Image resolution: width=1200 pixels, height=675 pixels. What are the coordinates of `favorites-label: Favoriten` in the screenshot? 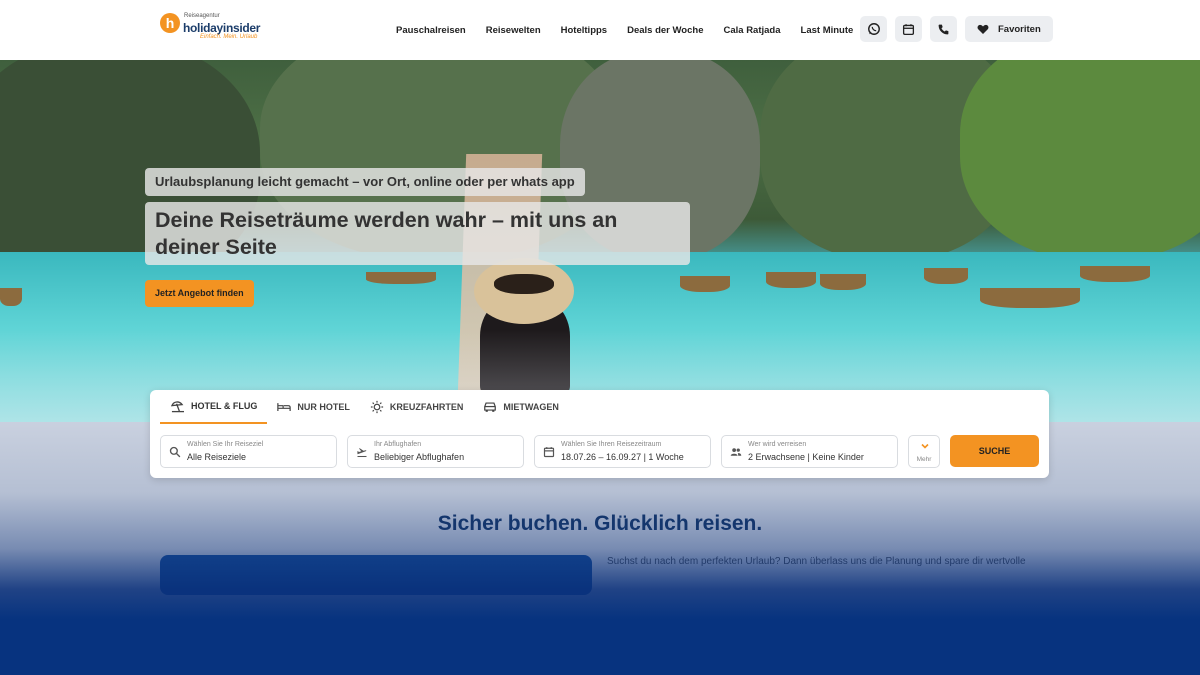 It's located at (1019, 29).